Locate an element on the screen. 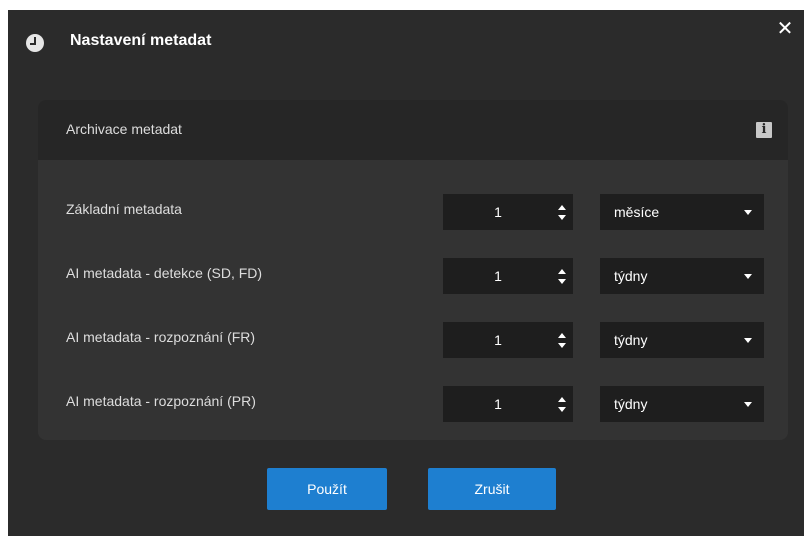 This screenshot has height=536, width=812. row-label: AI metadata - rozpoznání (PR) is located at coordinates (161, 401).